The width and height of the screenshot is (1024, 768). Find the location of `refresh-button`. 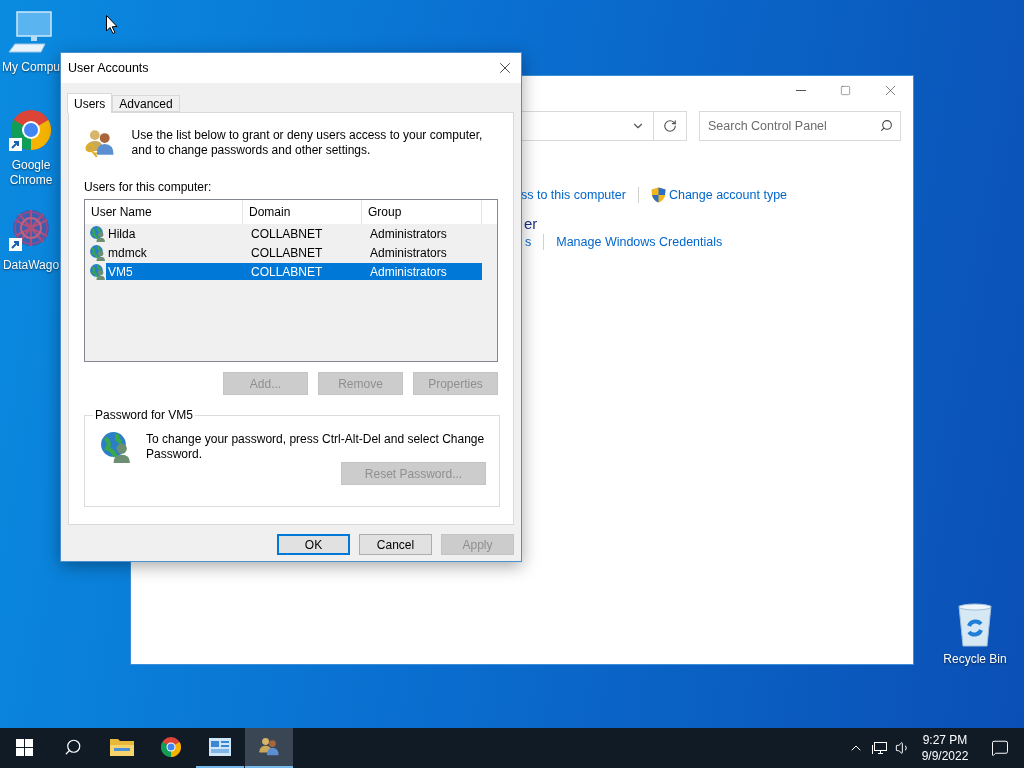

refresh-button is located at coordinates (670, 126).